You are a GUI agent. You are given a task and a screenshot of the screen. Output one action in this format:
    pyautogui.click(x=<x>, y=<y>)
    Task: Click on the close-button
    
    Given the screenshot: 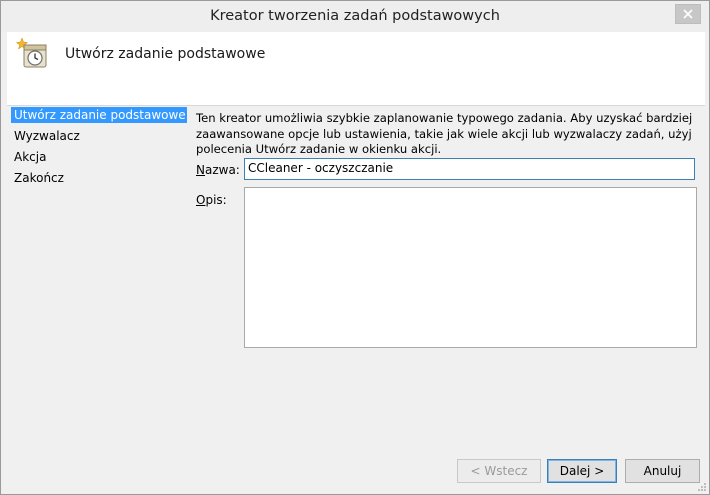 What is the action you would take?
    pyautogui.click(x=688, y=14)
    